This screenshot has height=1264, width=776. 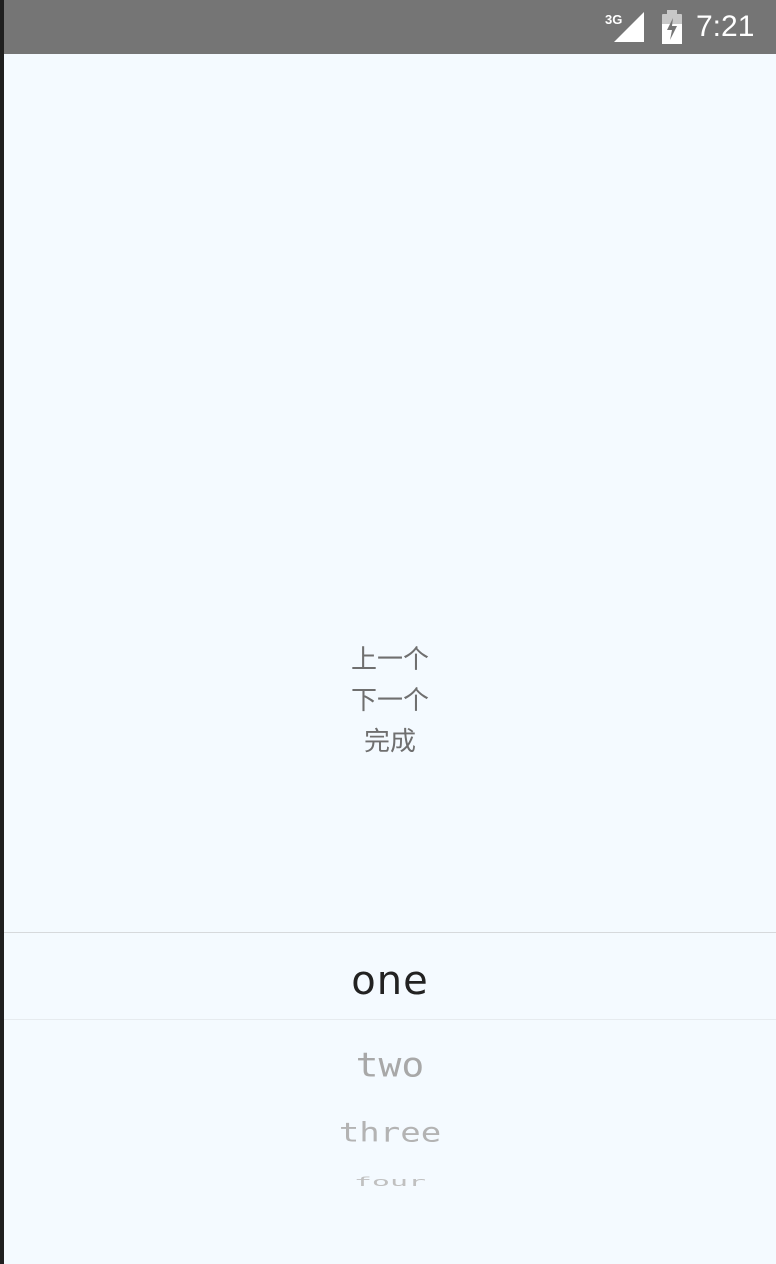 I want to click on picker-item: two, so click(x=390, y=1065).